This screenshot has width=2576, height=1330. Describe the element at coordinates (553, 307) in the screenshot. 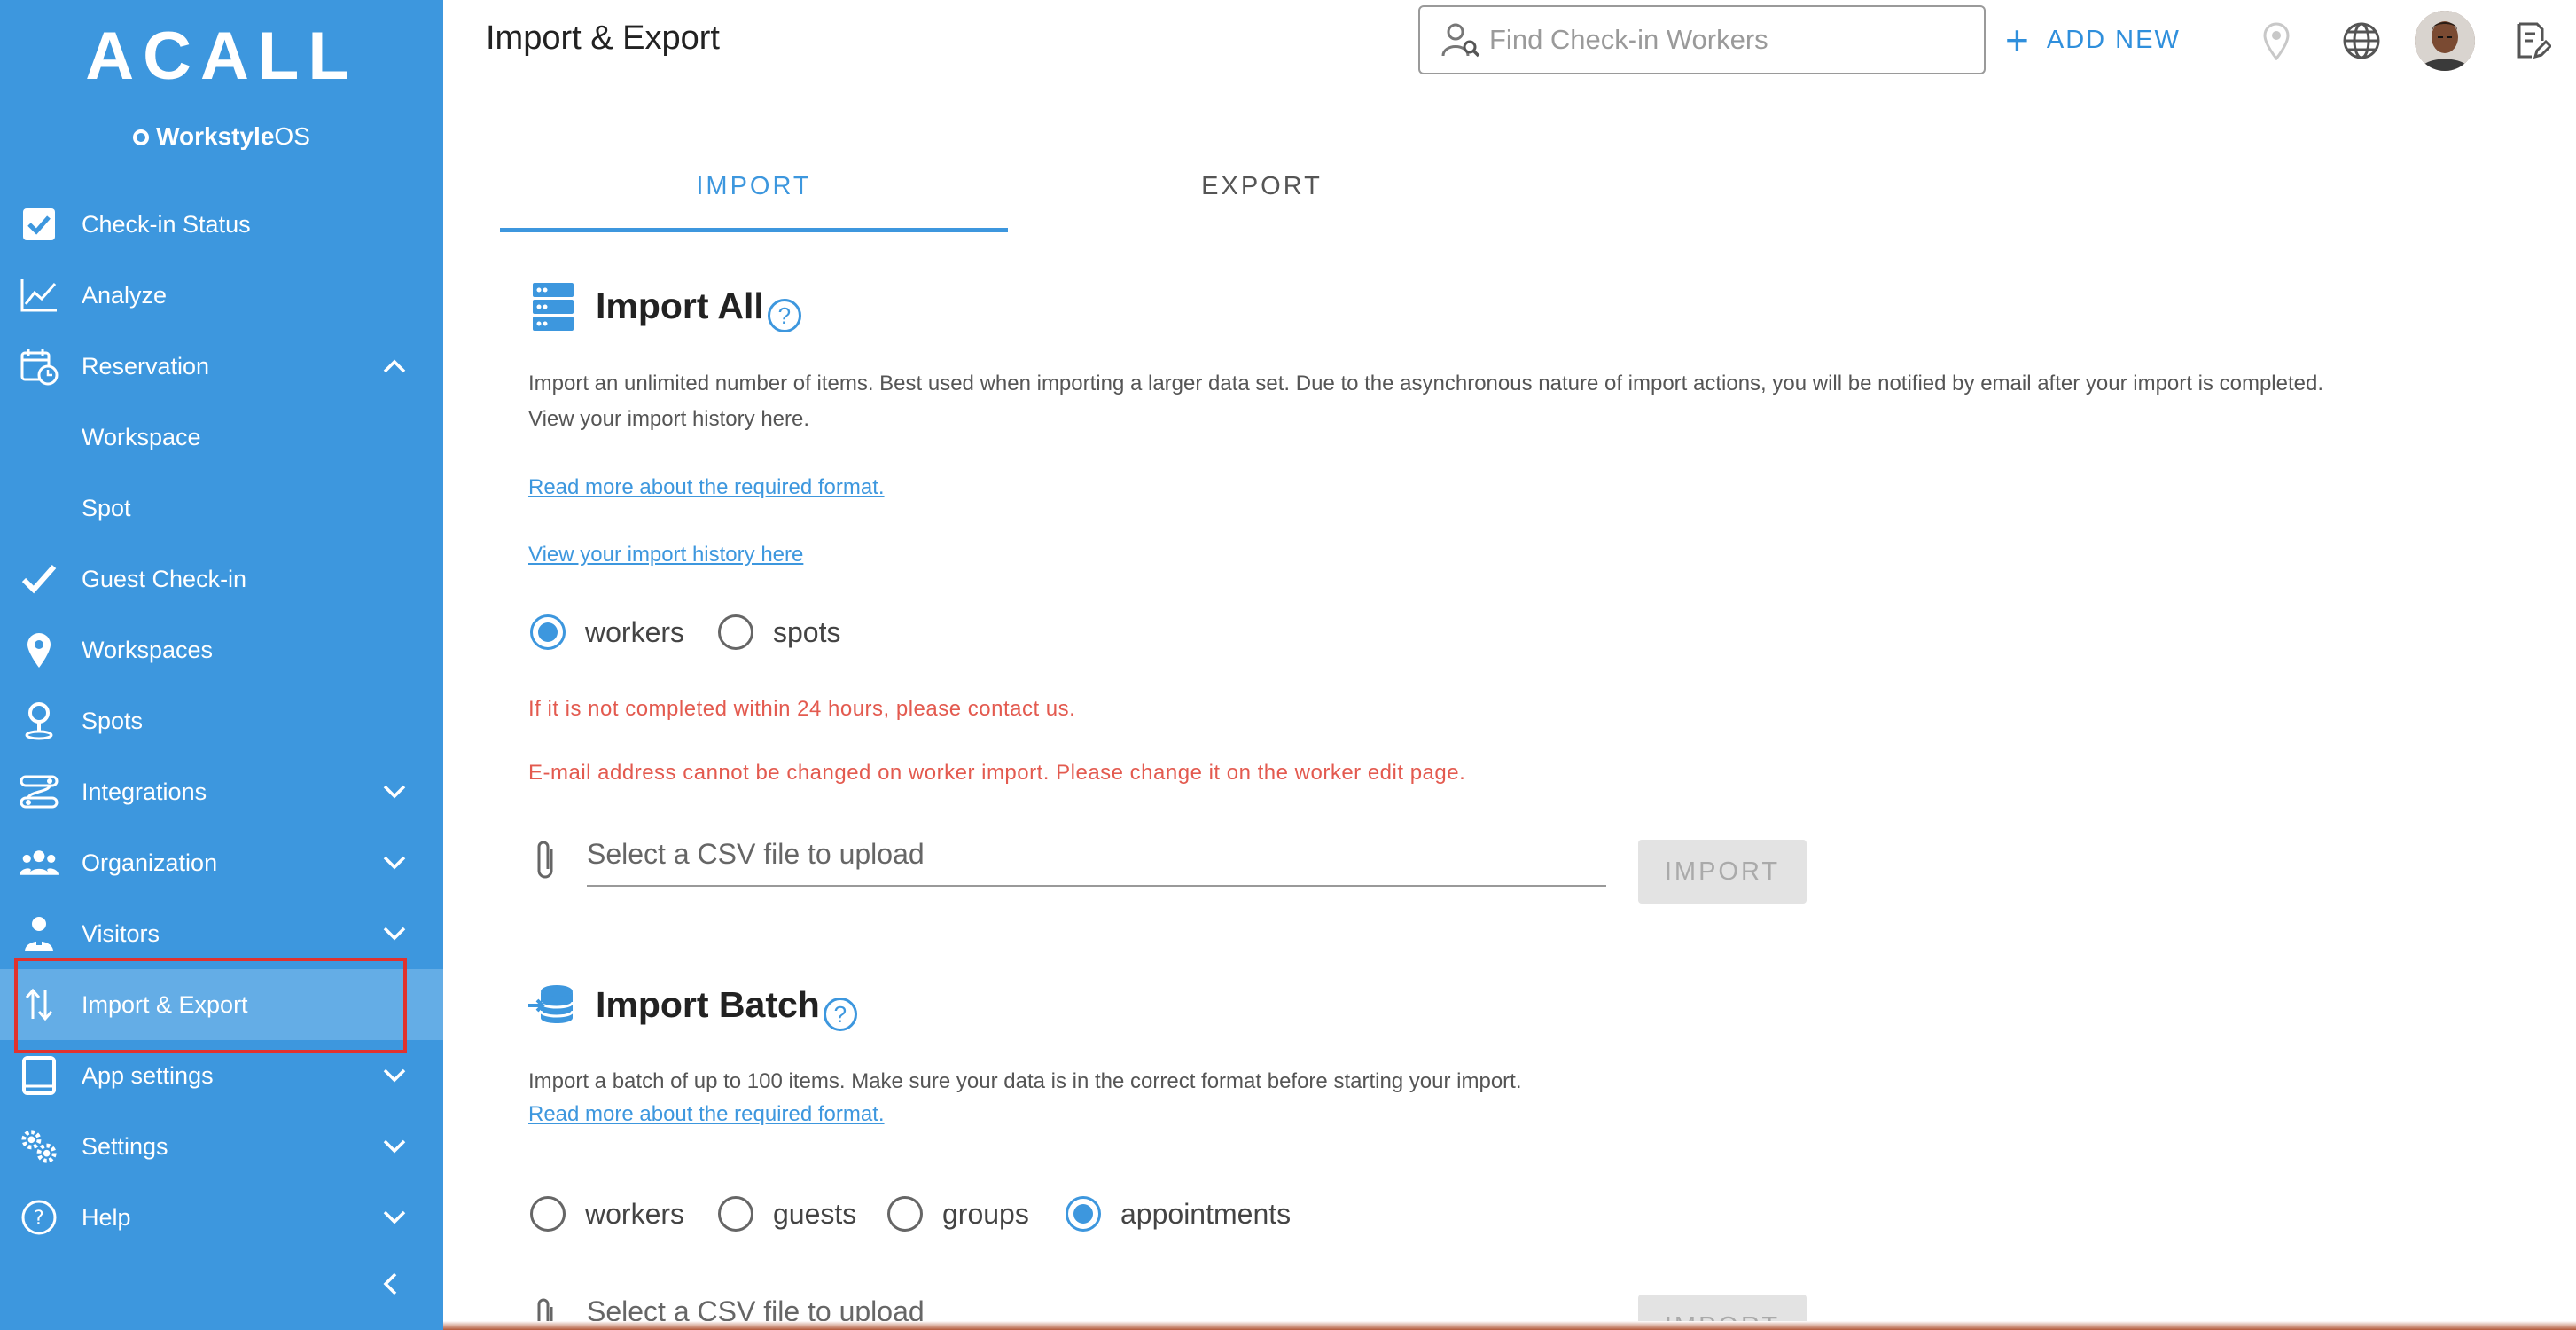

I see `server-stack-icon` at that location.